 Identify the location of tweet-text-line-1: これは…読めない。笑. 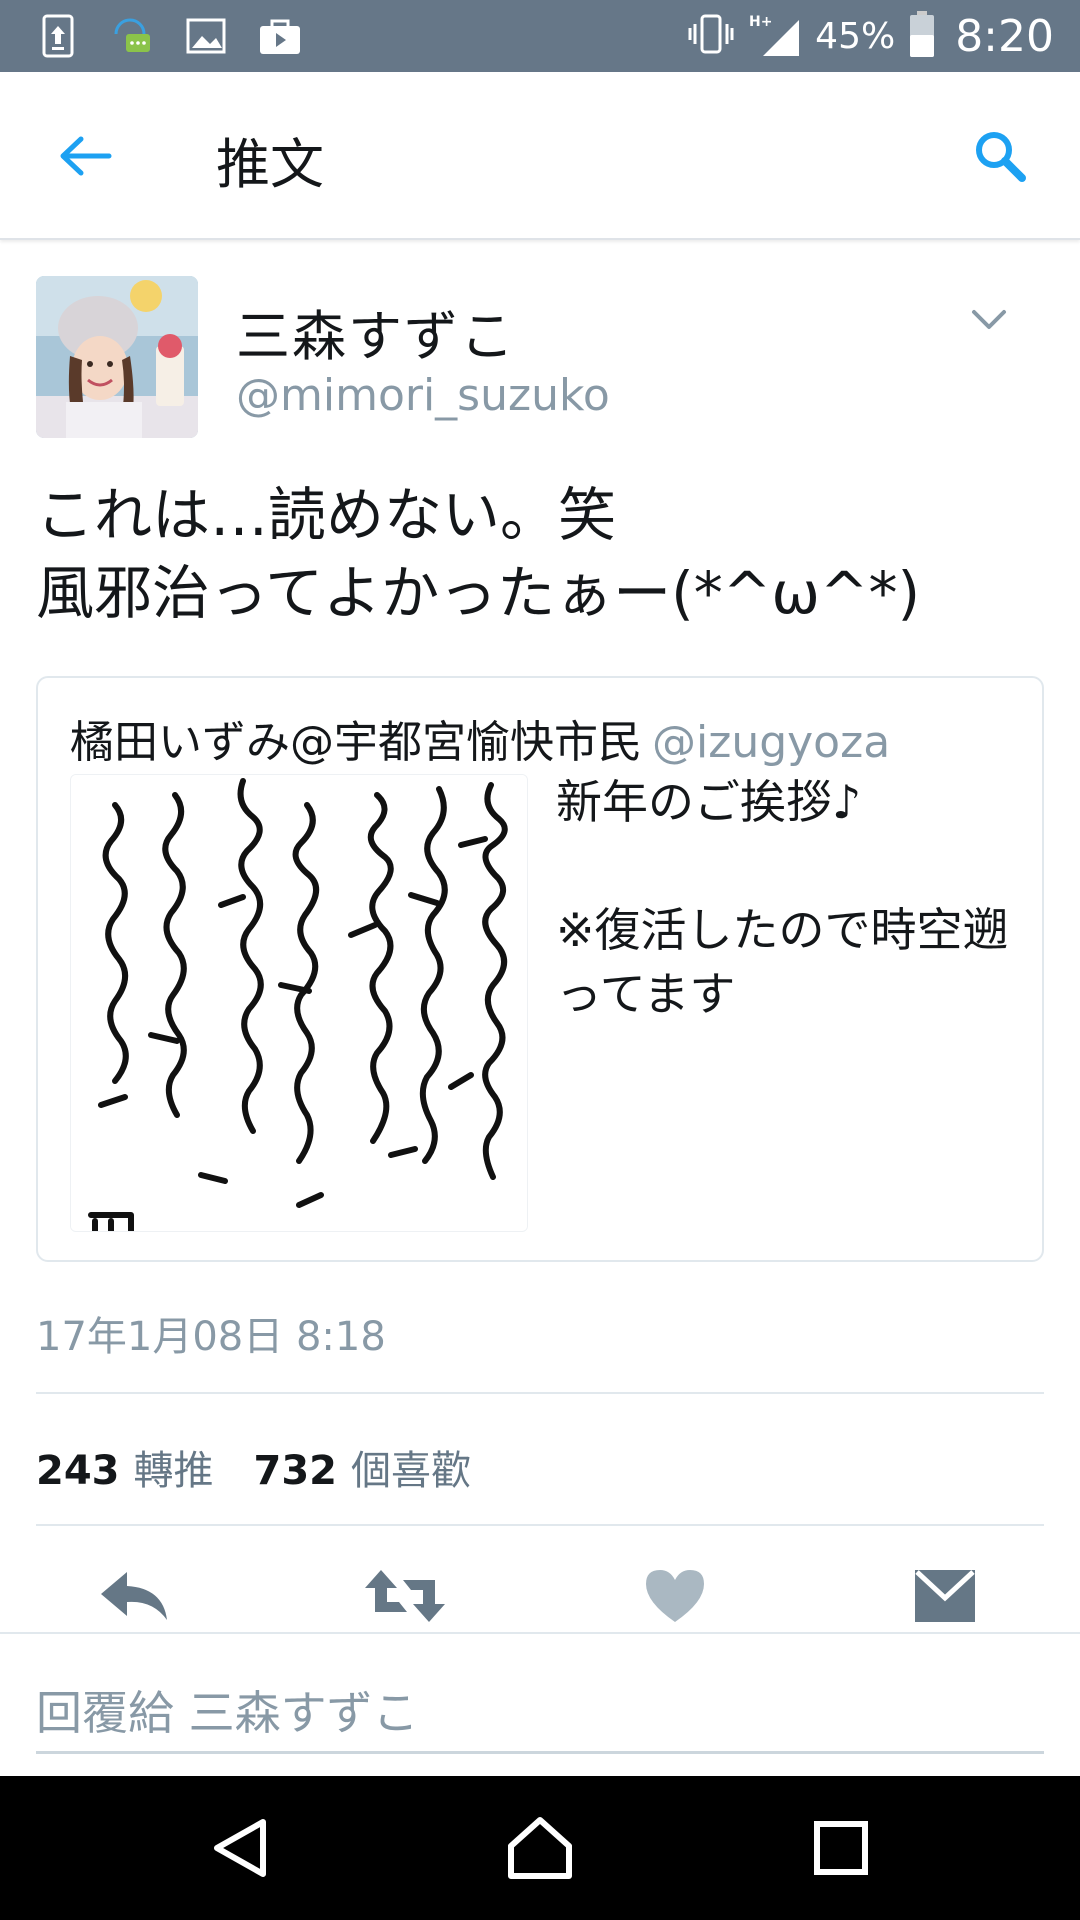
(326, 515).